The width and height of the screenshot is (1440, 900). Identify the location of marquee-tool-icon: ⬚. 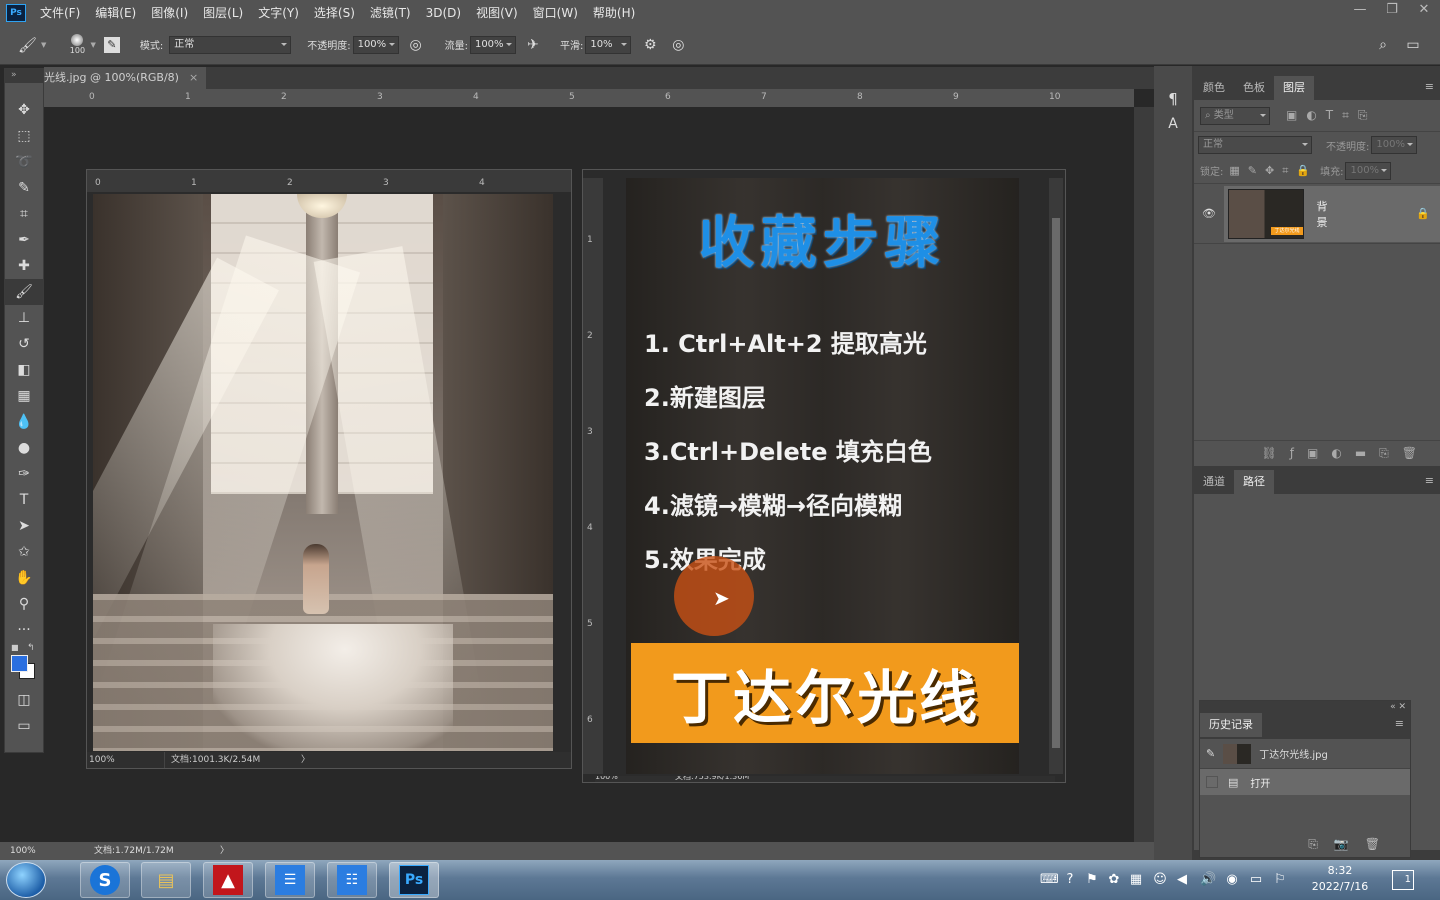
(24, 136).